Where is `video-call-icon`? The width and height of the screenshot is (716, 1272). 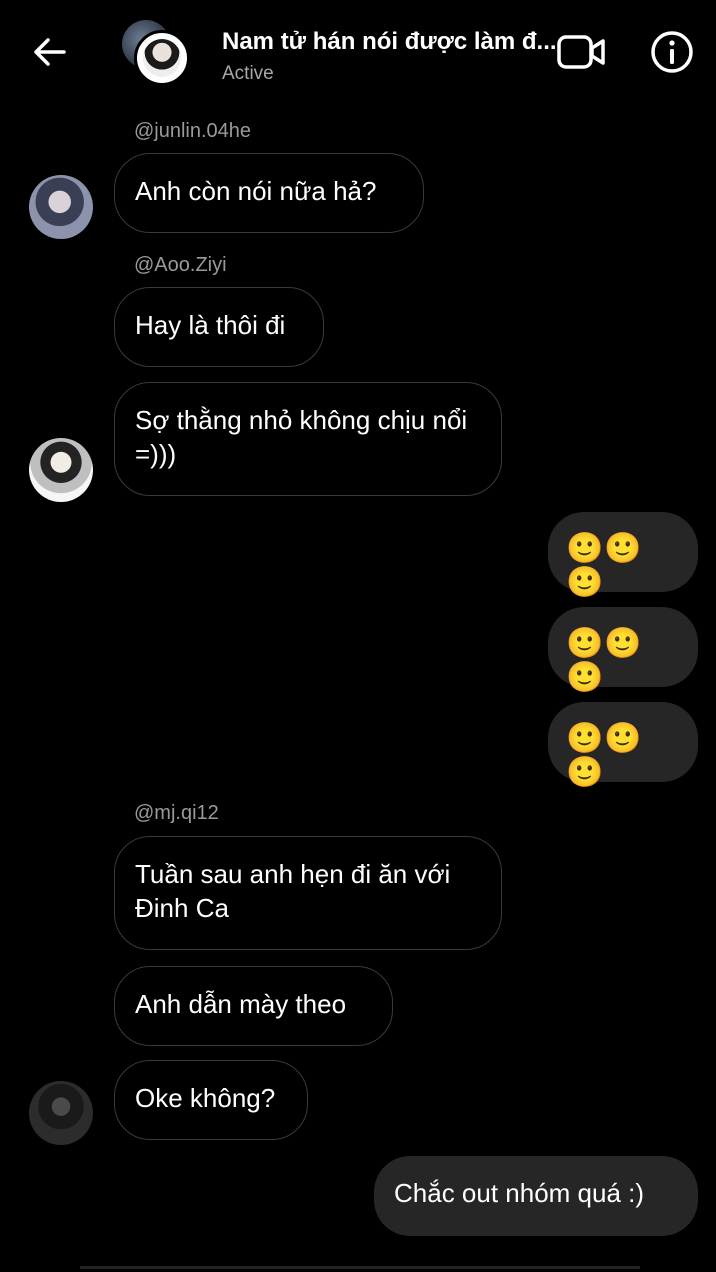 video-call-icon is located at coordinates (581, 52).